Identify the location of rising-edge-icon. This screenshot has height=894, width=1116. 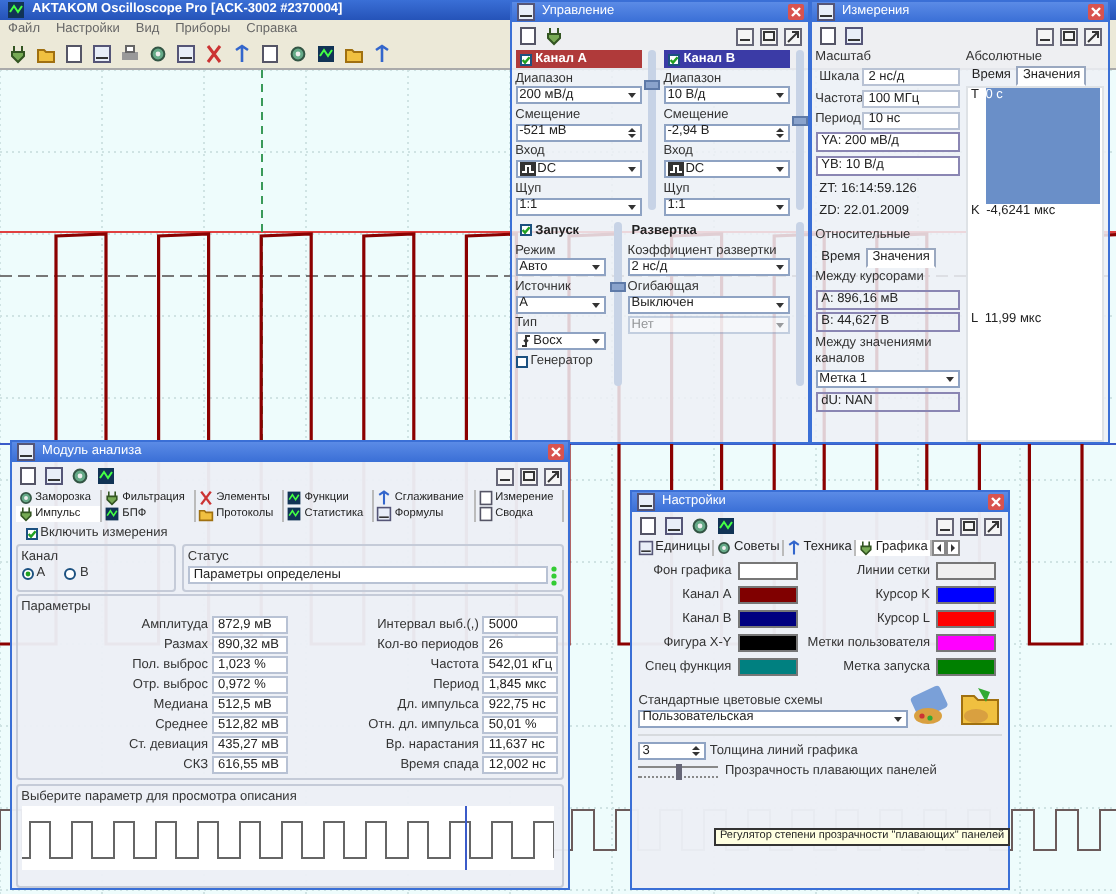
(525, 341).